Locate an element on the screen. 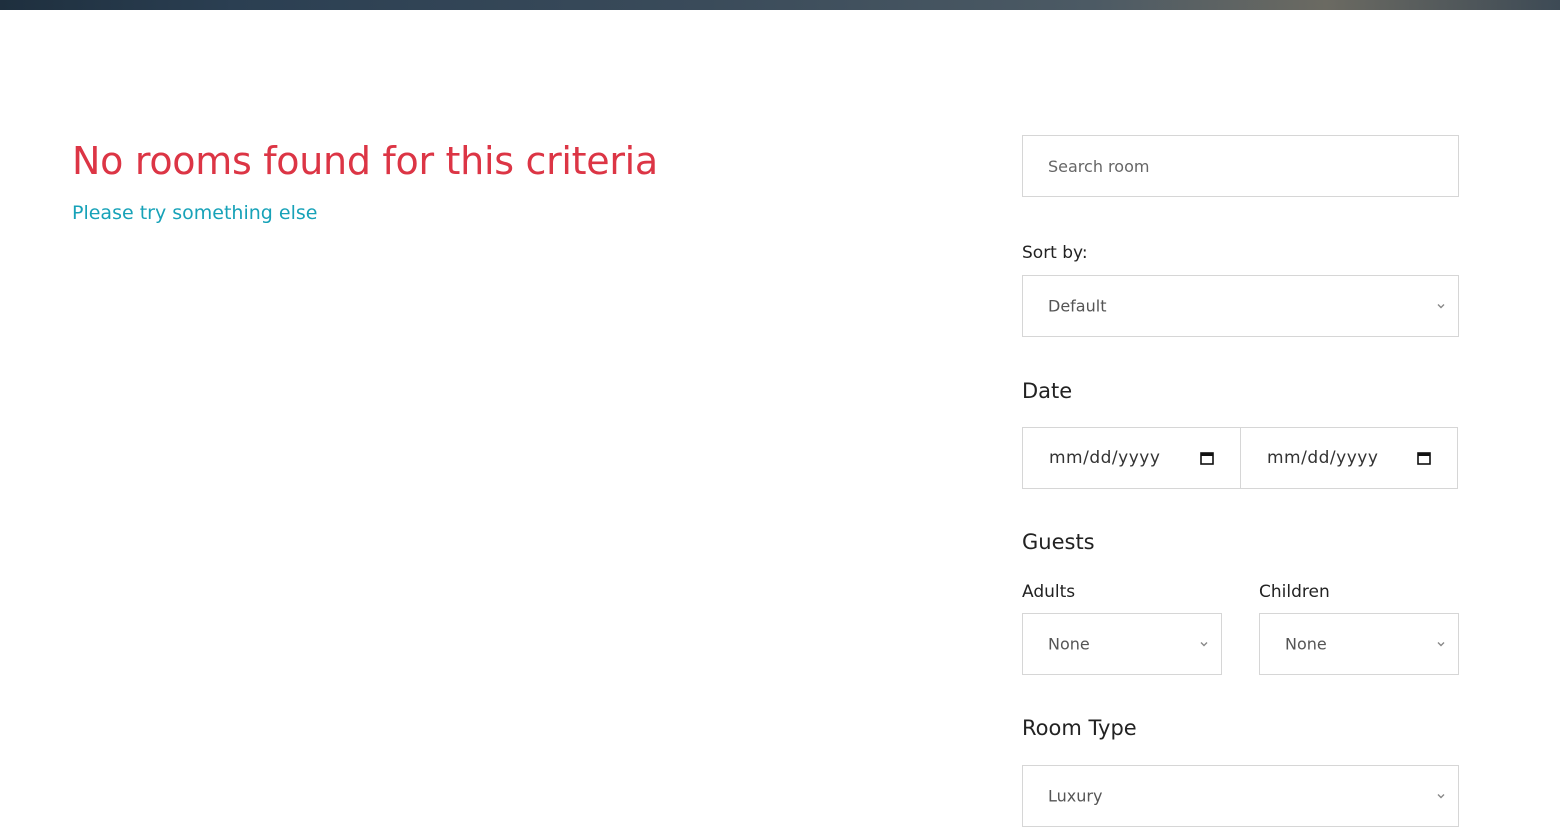  guests-heading: Guests is located at coordinates (1058, 542).